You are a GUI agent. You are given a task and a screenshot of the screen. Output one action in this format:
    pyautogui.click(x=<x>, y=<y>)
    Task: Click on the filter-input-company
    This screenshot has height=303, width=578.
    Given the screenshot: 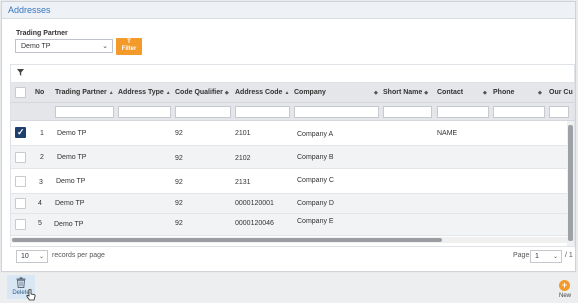 What is the action you would take?
    pyautogui.click(x=336, y=112)
    